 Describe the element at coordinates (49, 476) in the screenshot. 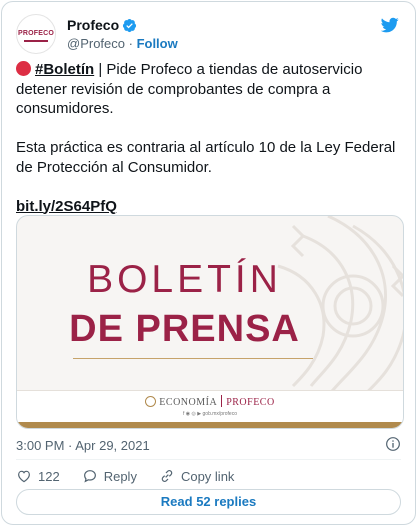

I see `like-count: 122` at that location.